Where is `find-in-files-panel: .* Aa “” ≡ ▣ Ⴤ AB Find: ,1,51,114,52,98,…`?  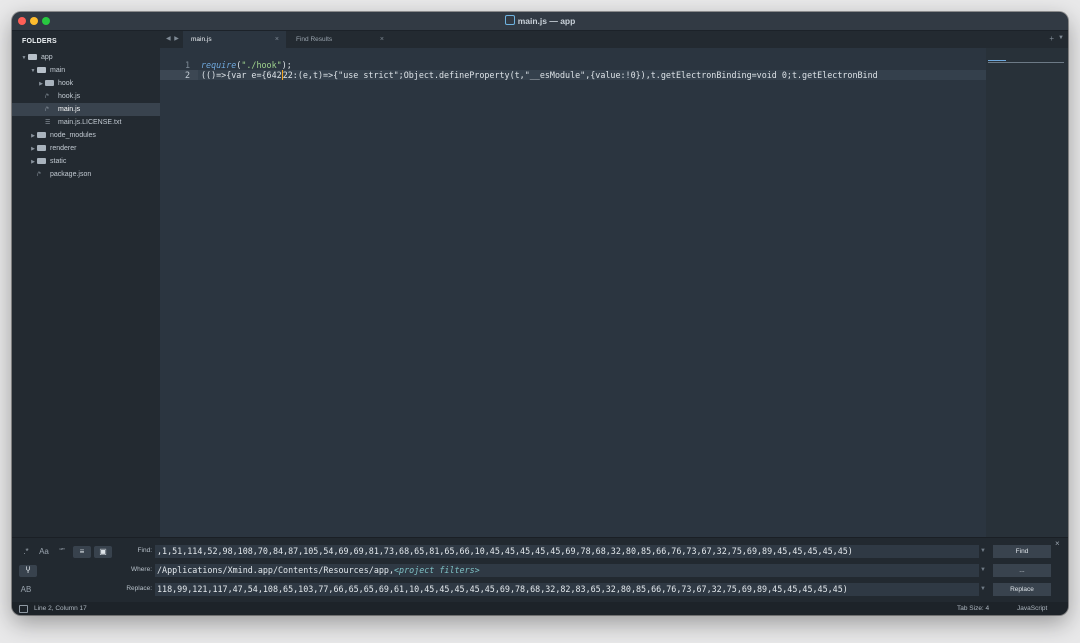 find-in-files-panel: .* Aa “” ≡ ▣ Ⴤ AB Find: ,1,51,114,52,98,… is located at coordinates (540, 570).